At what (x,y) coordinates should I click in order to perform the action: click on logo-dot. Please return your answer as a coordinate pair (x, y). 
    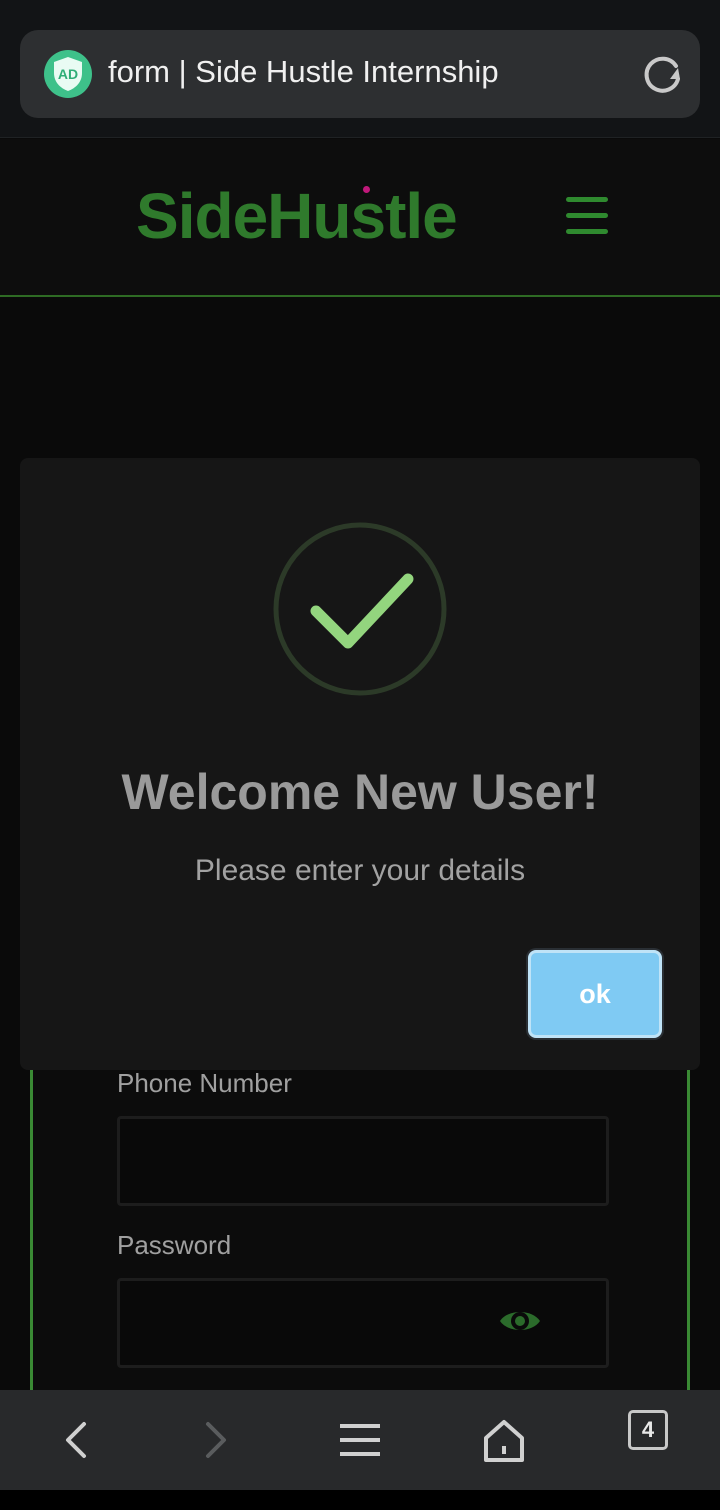
    Looking at the image, I should click on (366, 189).